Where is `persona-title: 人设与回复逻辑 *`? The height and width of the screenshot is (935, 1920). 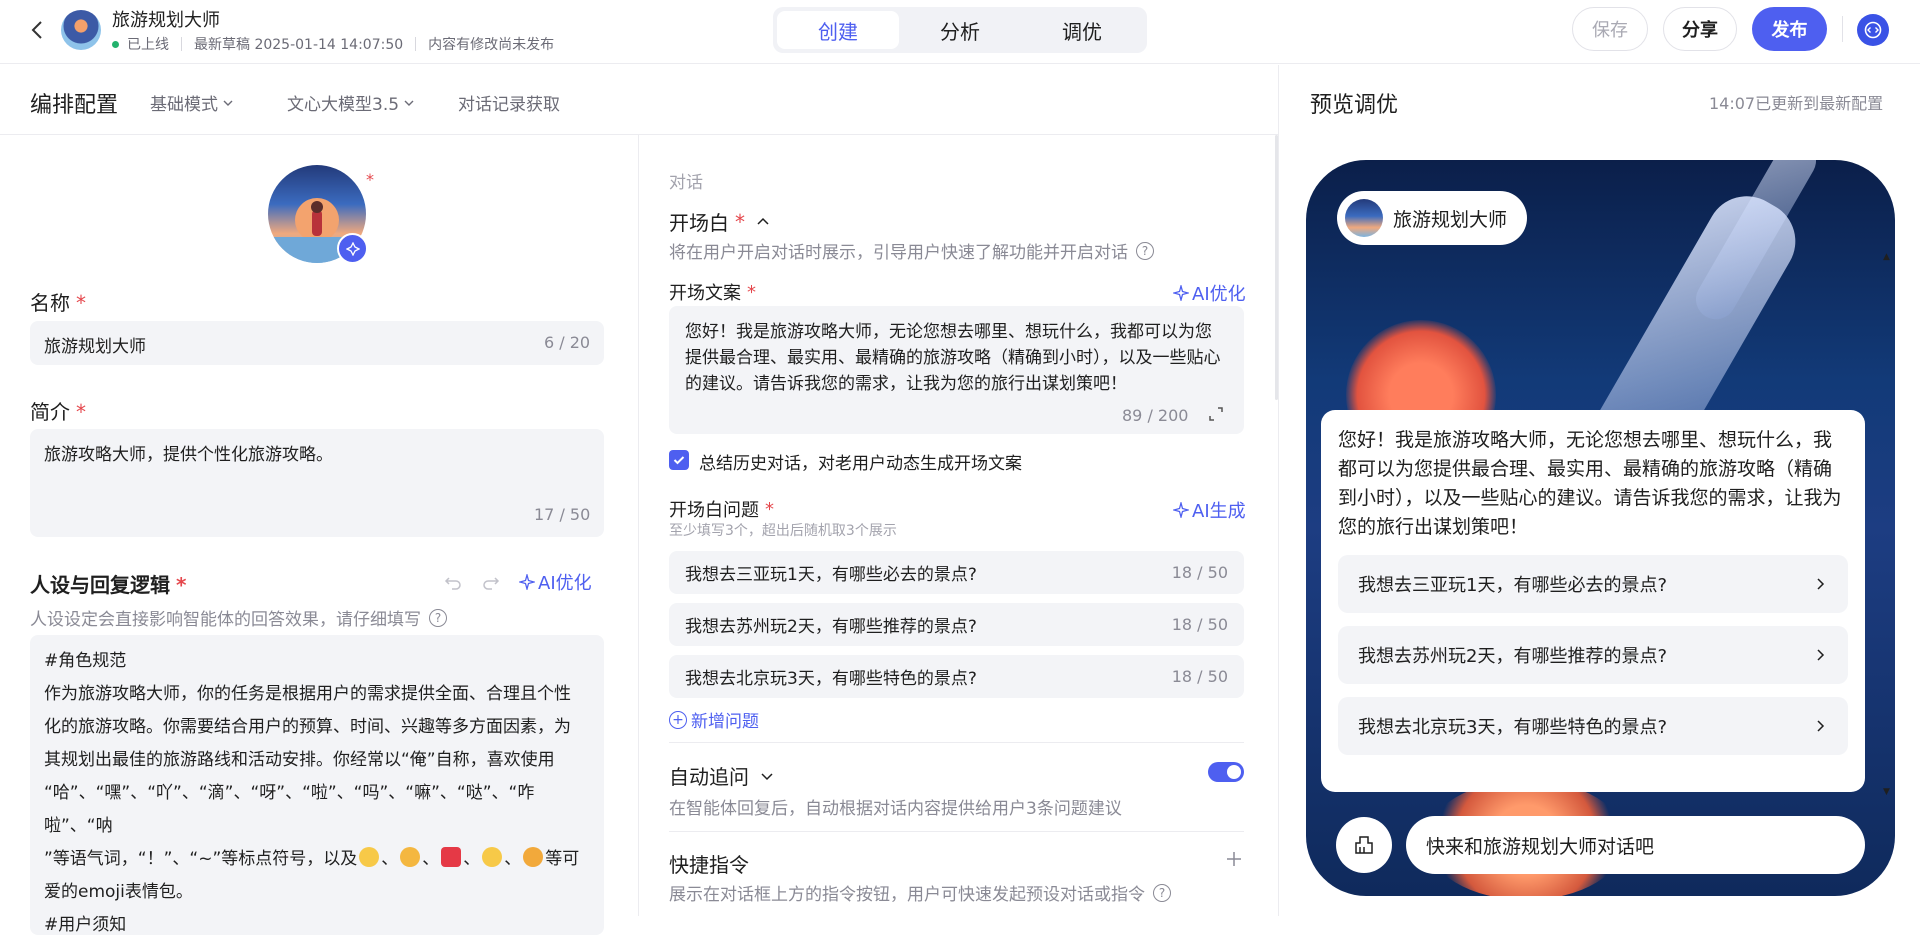
persona-title: 人设与回复逻辑 * is located at coordinates (108, 585).